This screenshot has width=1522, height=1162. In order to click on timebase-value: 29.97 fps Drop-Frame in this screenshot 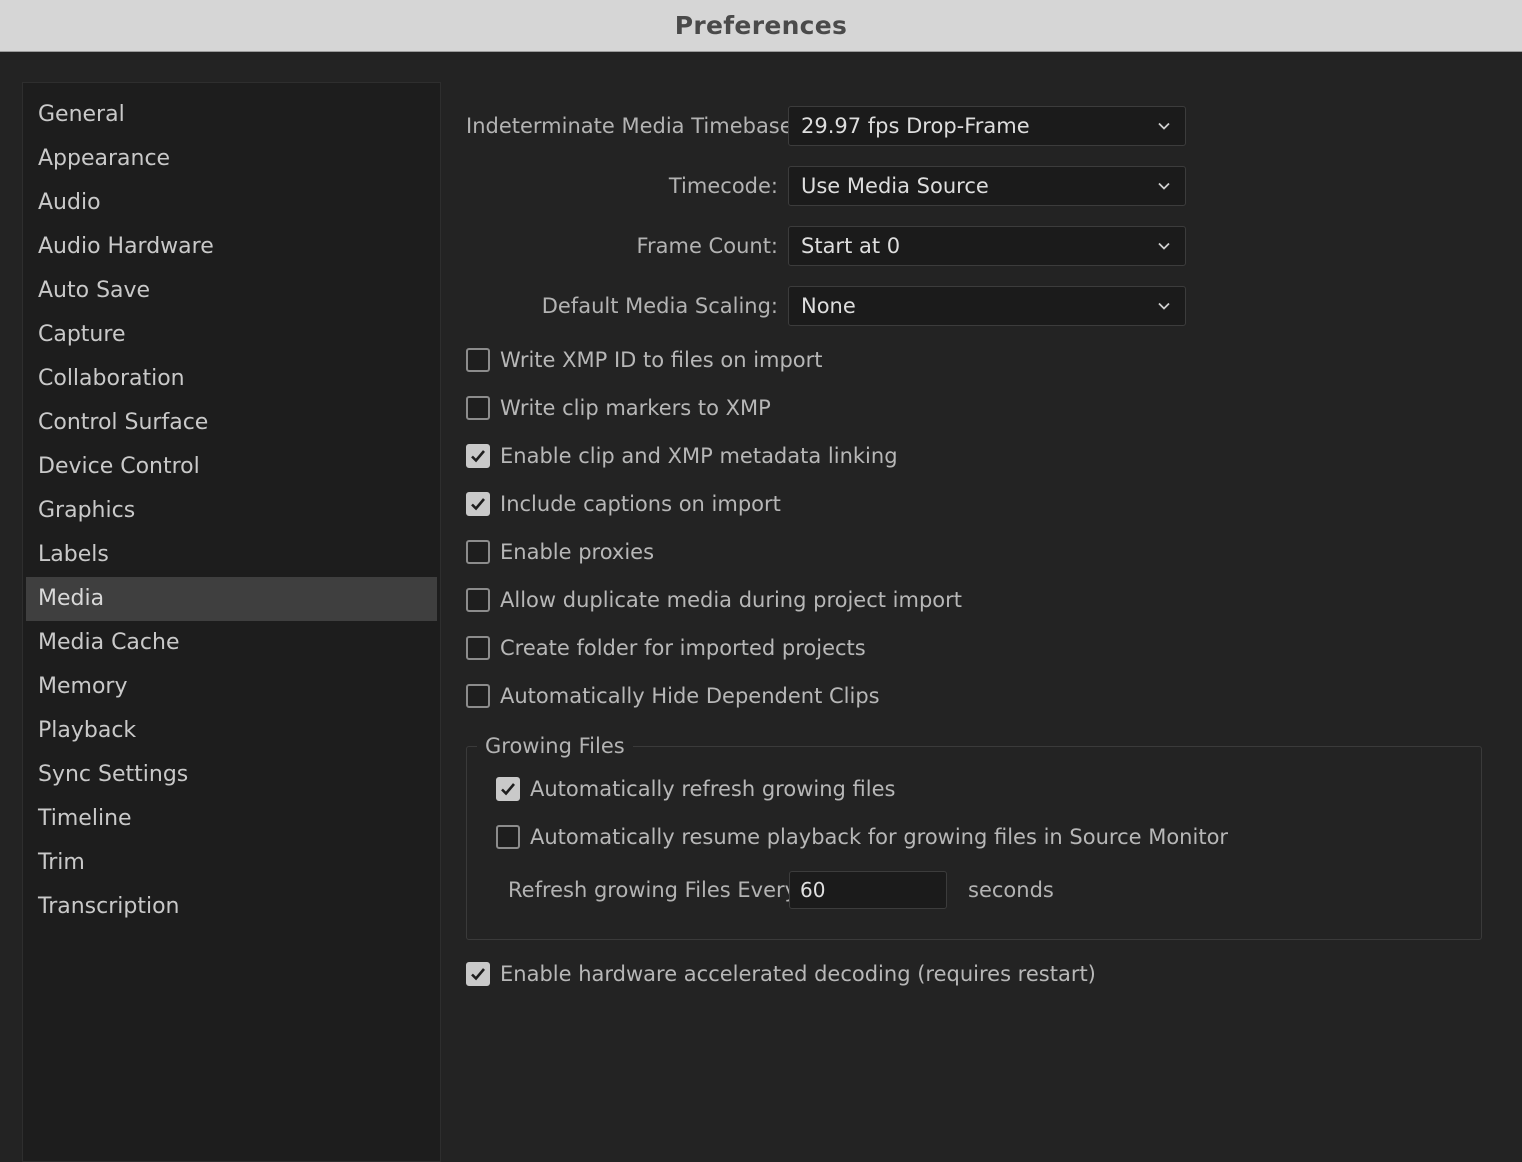, I will do `click(915, 126)`.